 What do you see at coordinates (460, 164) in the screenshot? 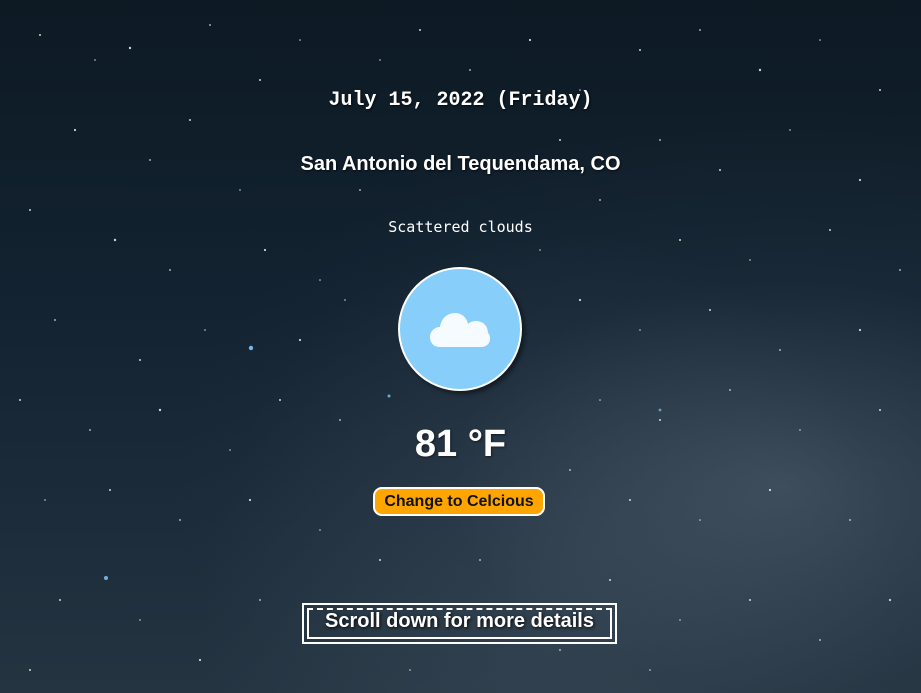
I see `location-heading: San Antonio del Tequendama, CO` at bounding box center [460, 164].